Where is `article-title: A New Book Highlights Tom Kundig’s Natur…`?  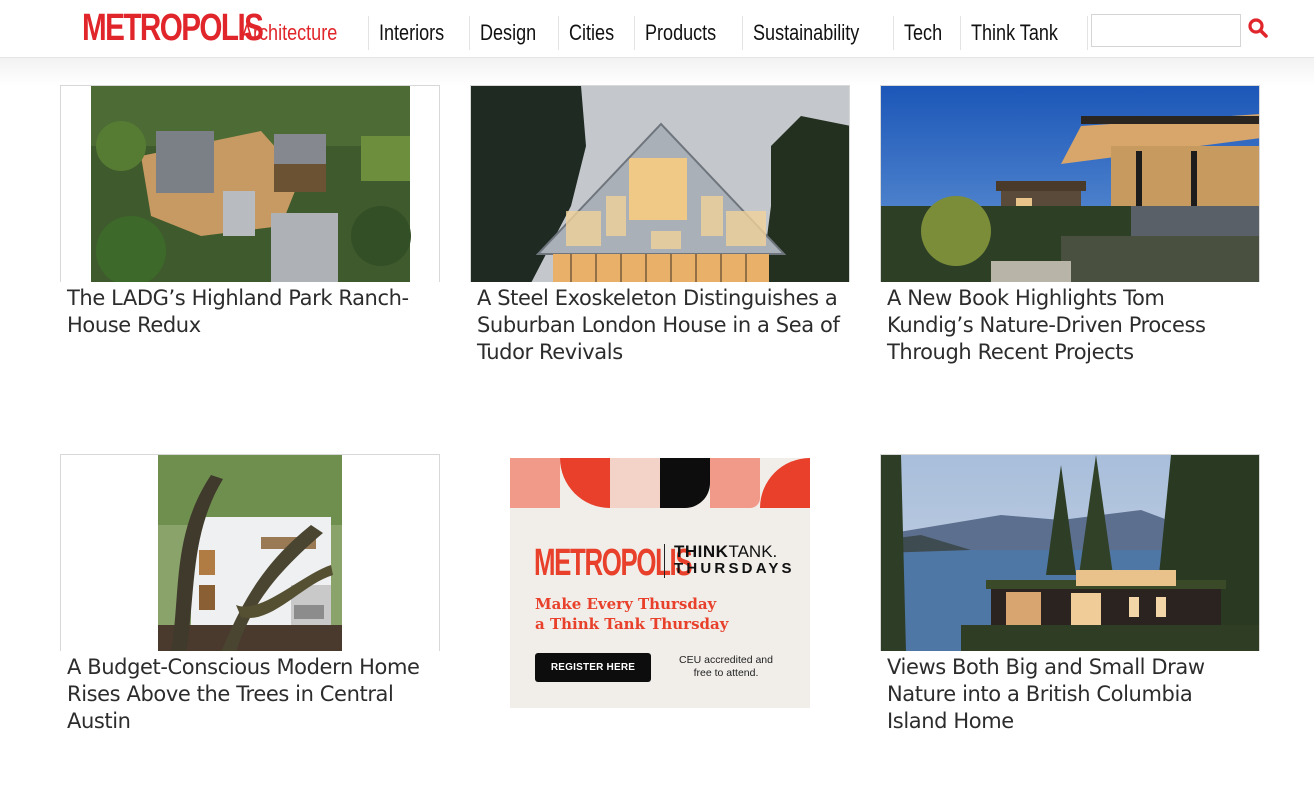 article-title: A New Book Highlights Tom Kundig’s Natur… is located at coordinates (1072, 325).